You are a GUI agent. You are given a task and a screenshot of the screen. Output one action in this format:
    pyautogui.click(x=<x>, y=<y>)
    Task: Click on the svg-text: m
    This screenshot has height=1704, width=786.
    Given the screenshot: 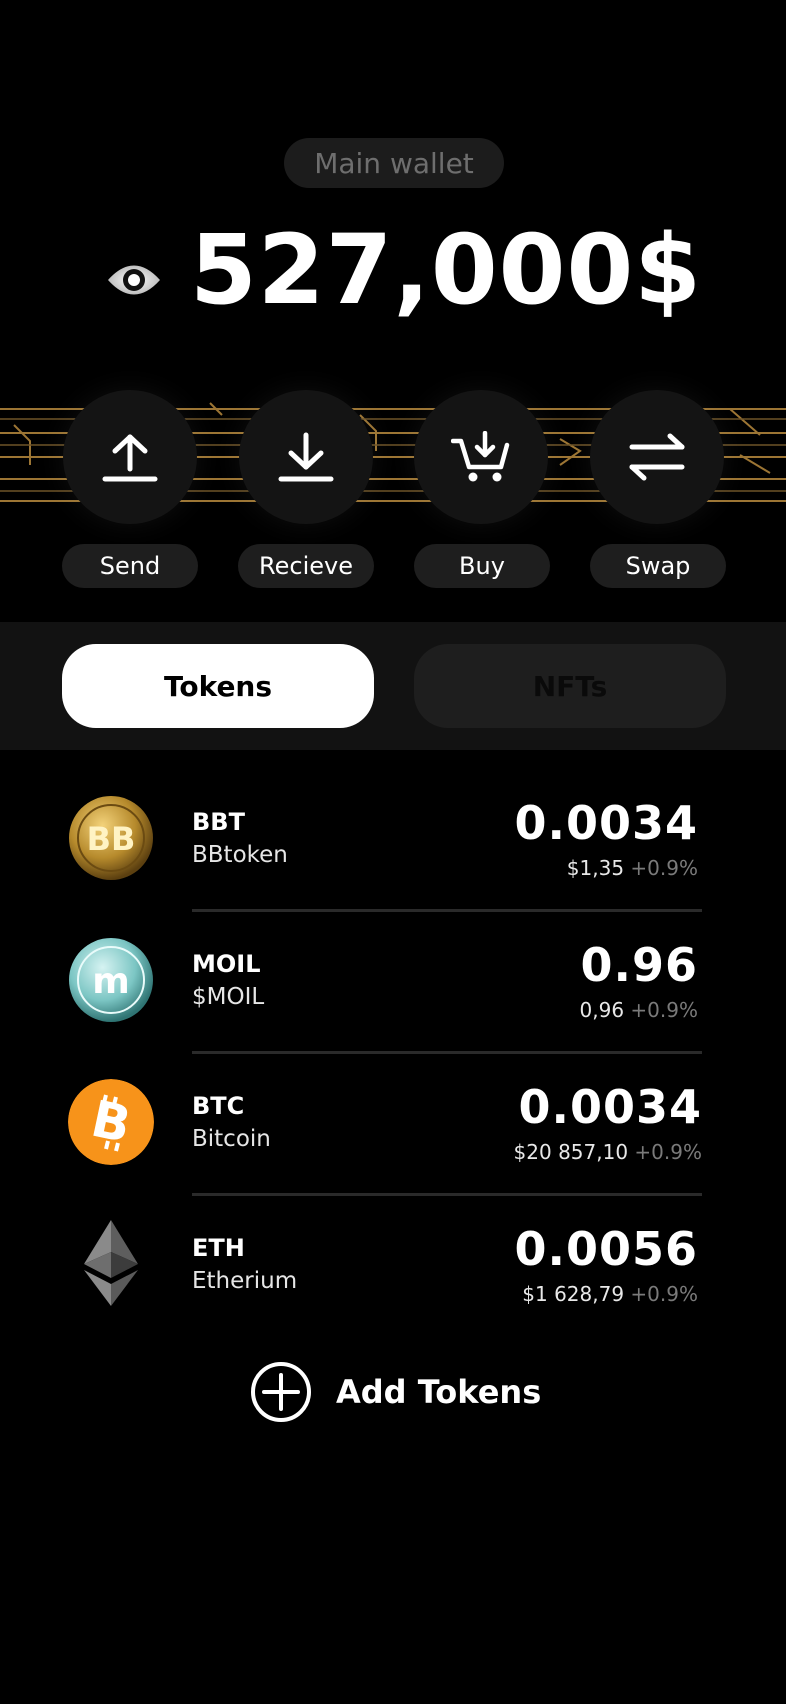 What is the action you would take?
    pyautogui.click(x=111, y=981)
    